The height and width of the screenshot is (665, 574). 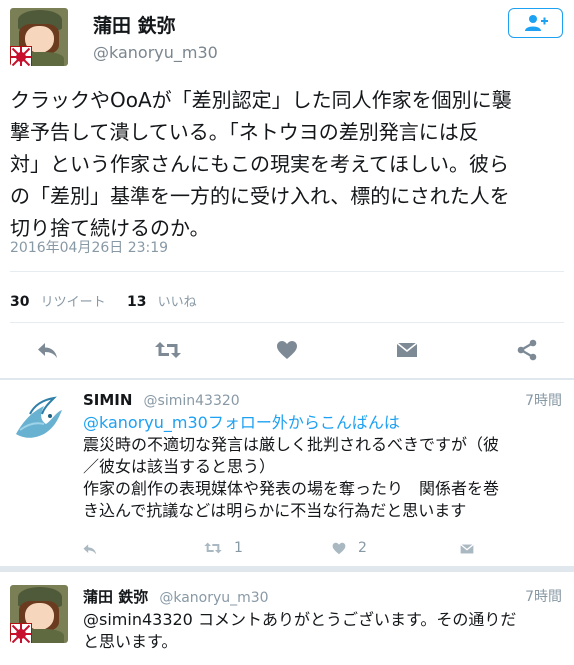 What do you see at coordinates (89, 248) in the screenshot?
I see `tweet-timestamp: 2016年04月26日 23:19` at bounding box center [89, 248].